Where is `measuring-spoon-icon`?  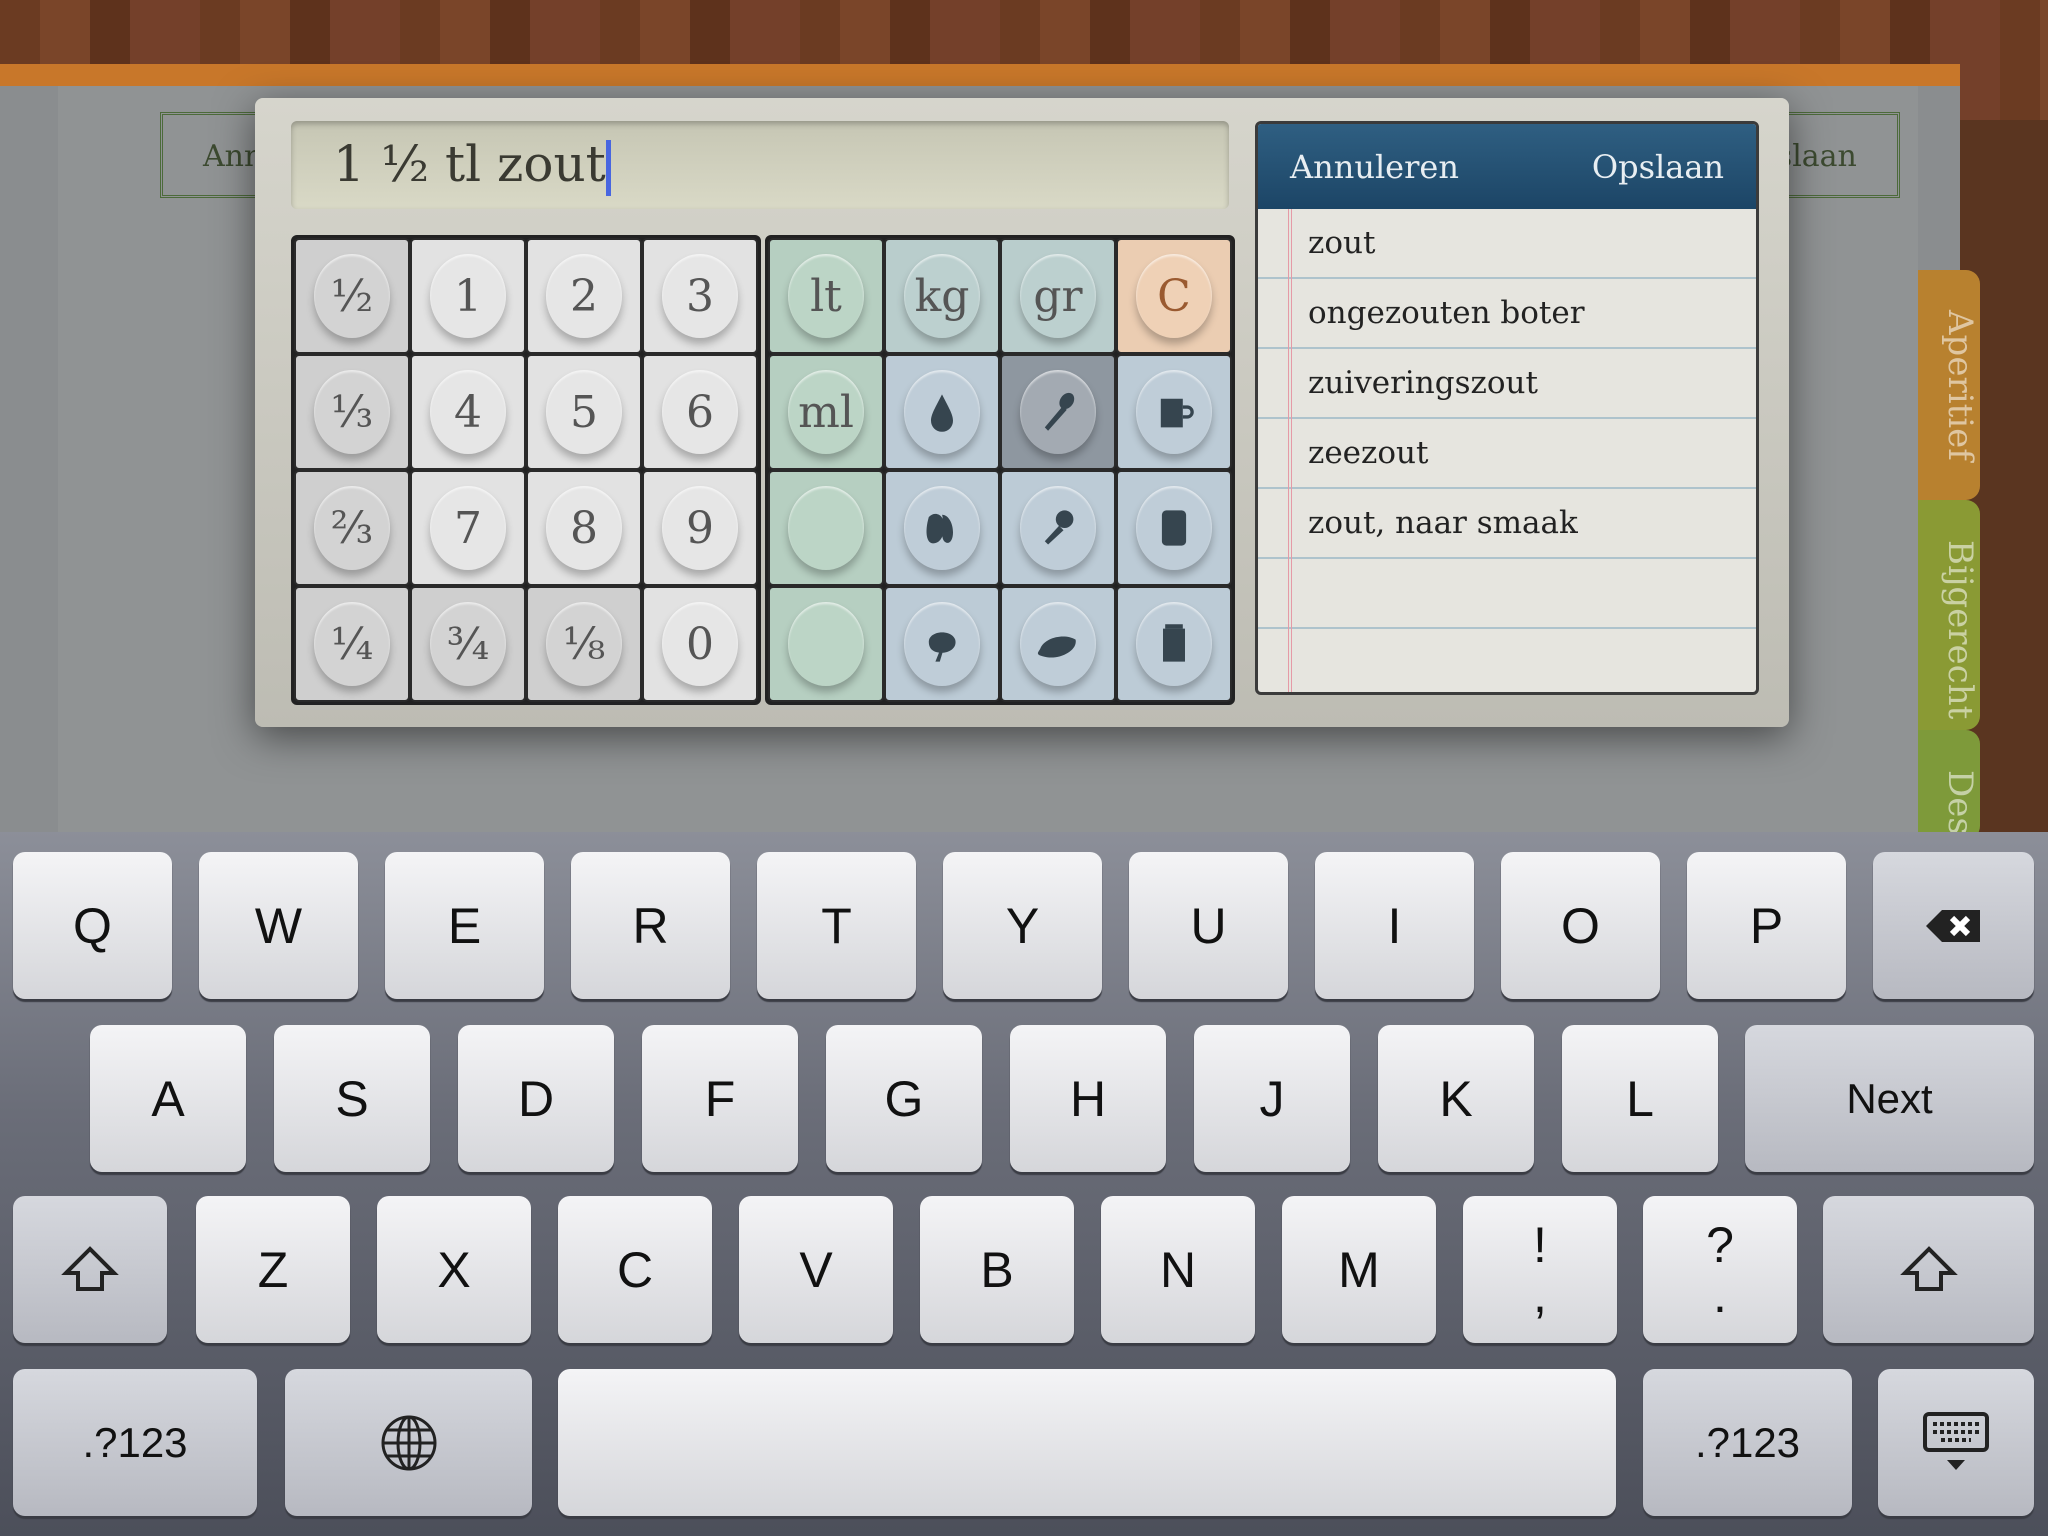
measuring-spoon-icon is located at coordinates (1058, 528).